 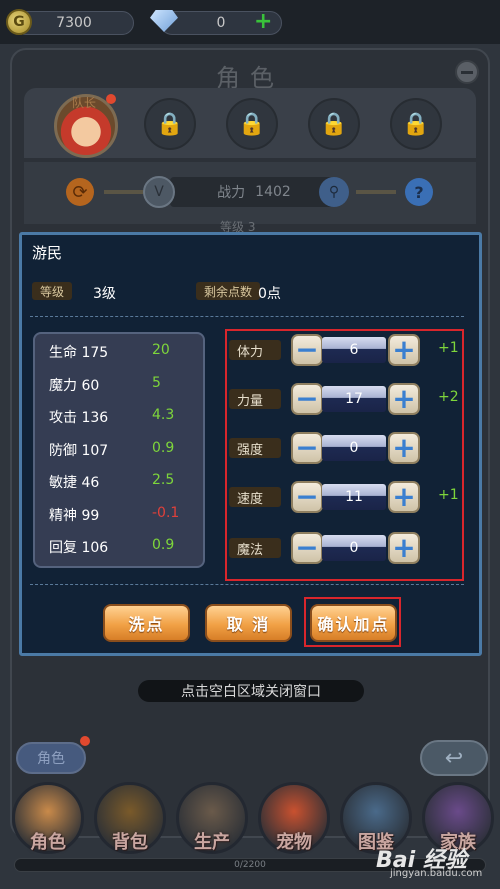 I want to click on stat-bonus-value: 20, so click(x=161, y=350).